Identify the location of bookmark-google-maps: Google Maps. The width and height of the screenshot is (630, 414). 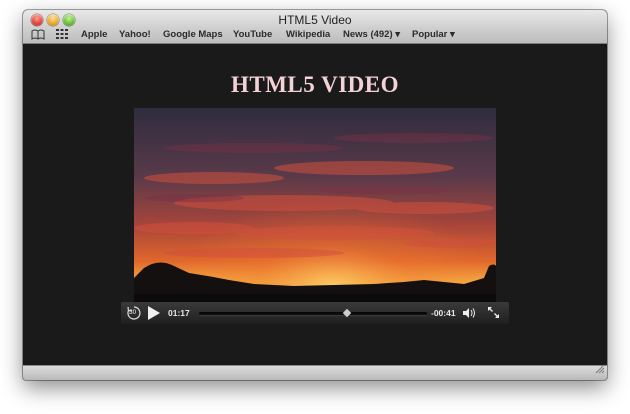
(193, 34).